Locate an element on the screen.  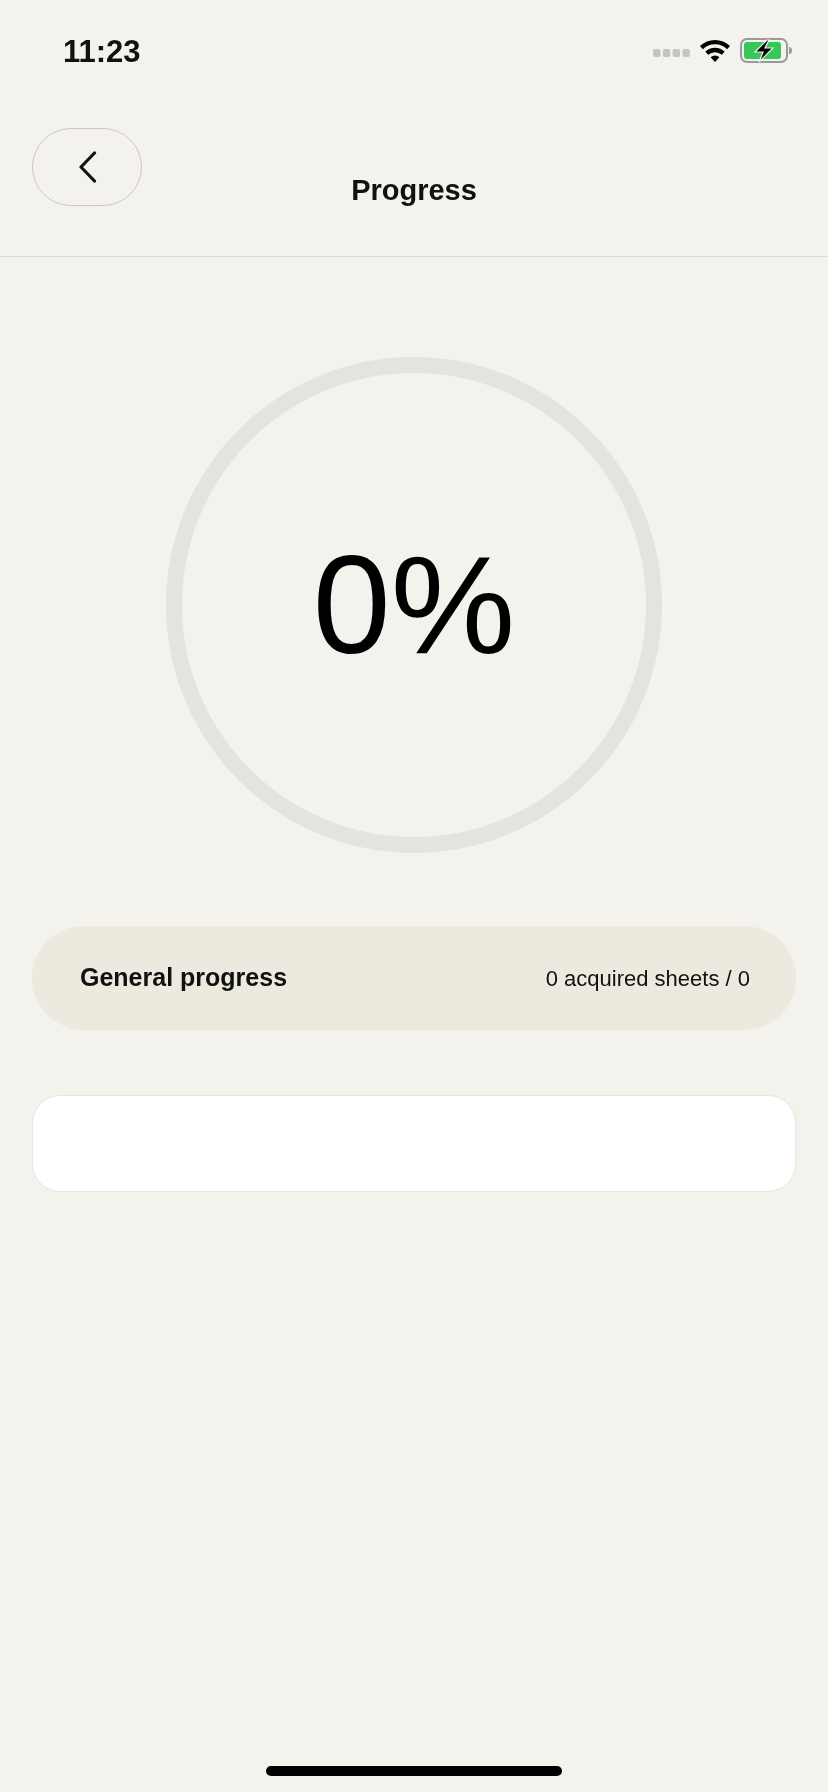
general-progress-label: General progress is located at coordinates (184, 978).